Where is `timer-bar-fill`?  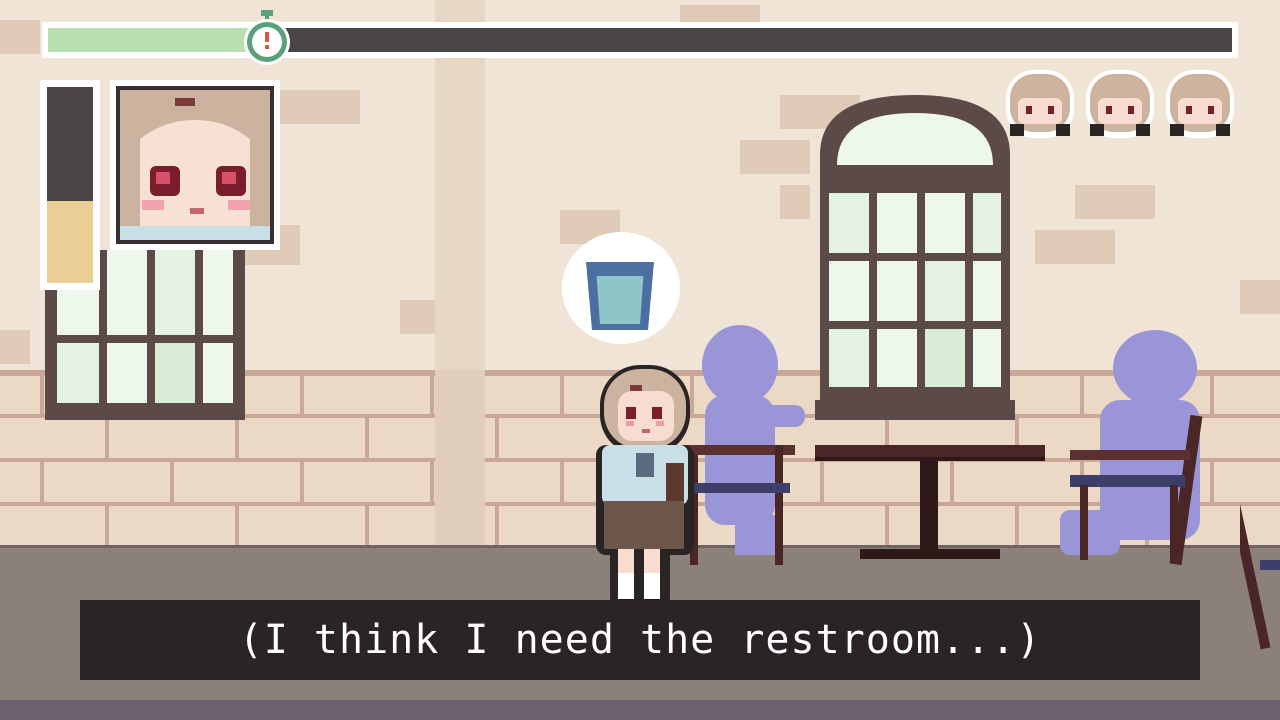 timer-bar-fill is located at coordinates (154, 40).